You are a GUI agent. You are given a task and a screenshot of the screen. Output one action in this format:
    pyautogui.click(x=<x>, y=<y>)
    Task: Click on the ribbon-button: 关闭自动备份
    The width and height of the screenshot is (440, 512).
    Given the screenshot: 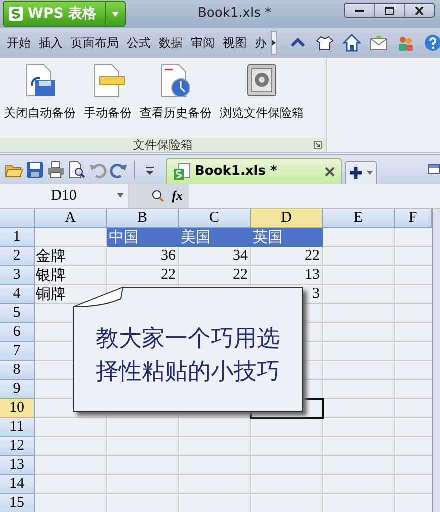 What is the action you would take?
    pyautogui.click(x=40, y=101)
    